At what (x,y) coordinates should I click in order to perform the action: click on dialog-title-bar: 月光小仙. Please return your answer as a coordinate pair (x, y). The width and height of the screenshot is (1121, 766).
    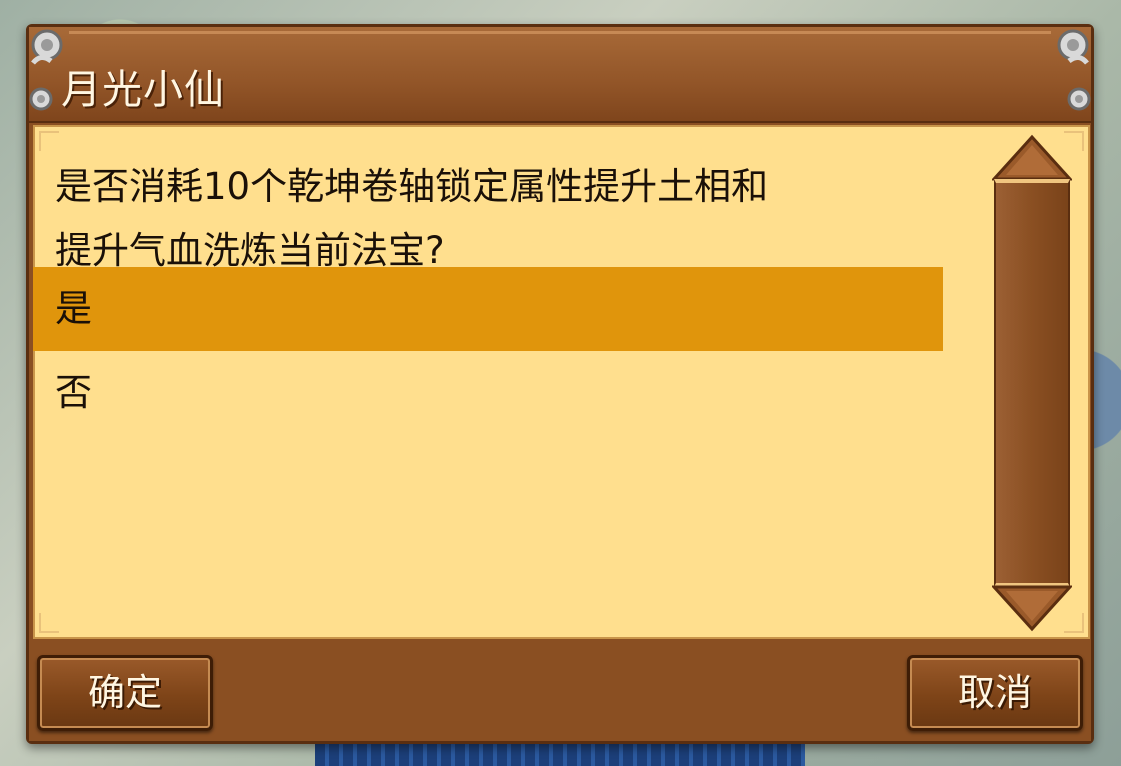
    Looking at the image, I should click on (560, 75).